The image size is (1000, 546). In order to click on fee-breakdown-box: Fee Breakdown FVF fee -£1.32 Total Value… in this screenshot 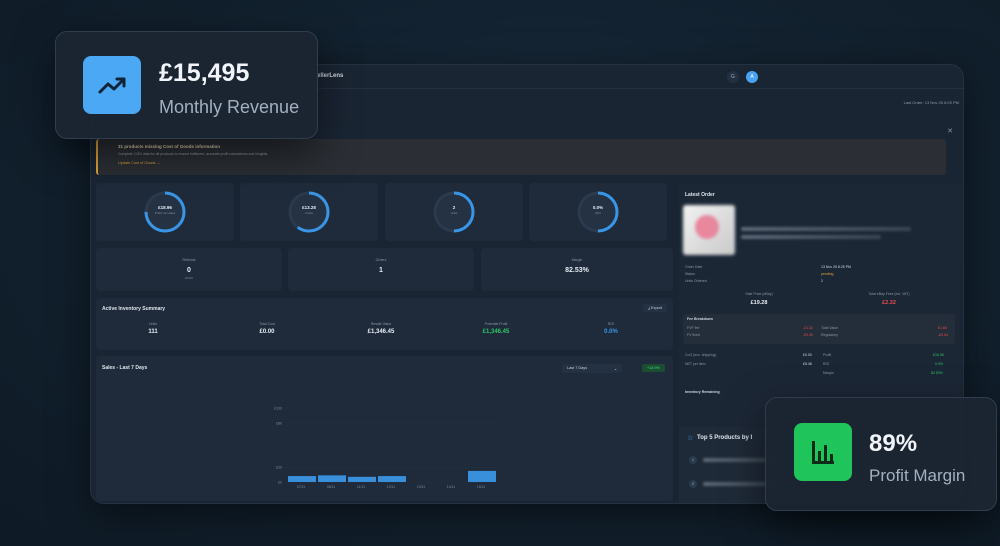, I will do `click(819, 329)`.